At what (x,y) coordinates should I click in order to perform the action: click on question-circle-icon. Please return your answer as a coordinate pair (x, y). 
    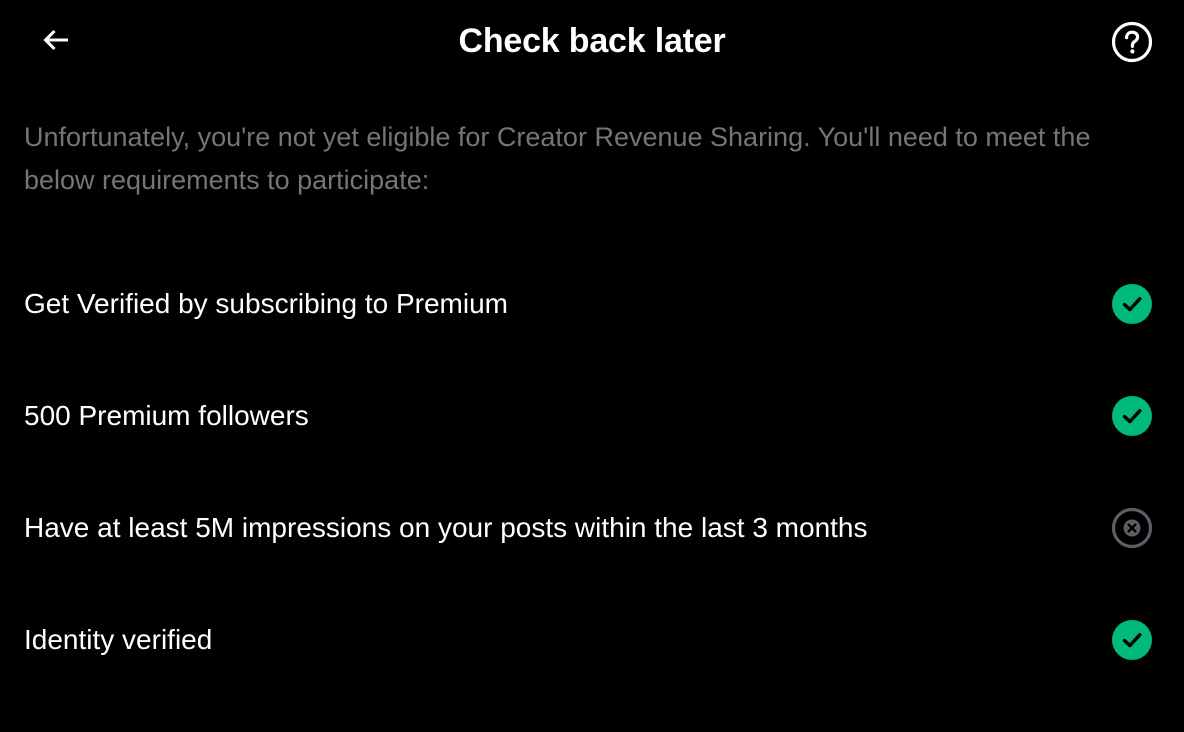
    Looking at the image, I should click on (1132, 44).